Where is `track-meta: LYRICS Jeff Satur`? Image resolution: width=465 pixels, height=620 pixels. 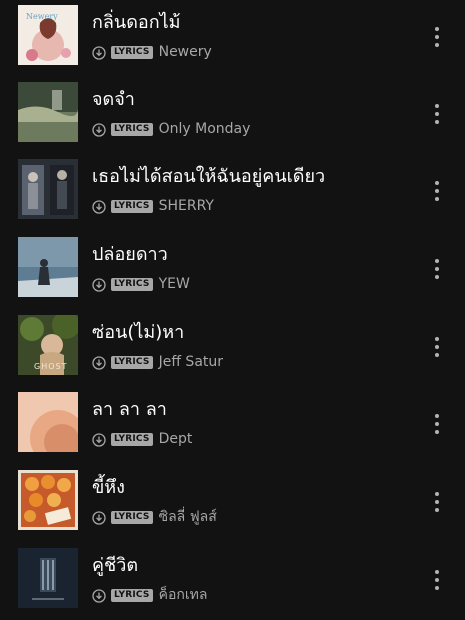
track-meta: LYRICS Jeff Satur is located at coordinates (157, 362).